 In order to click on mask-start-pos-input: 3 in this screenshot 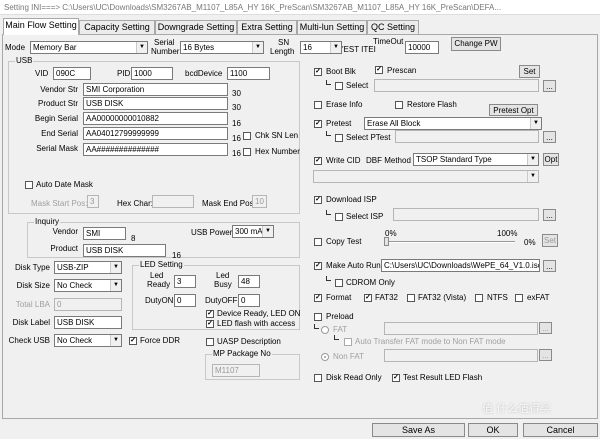, I will do `click(93, 201)`.